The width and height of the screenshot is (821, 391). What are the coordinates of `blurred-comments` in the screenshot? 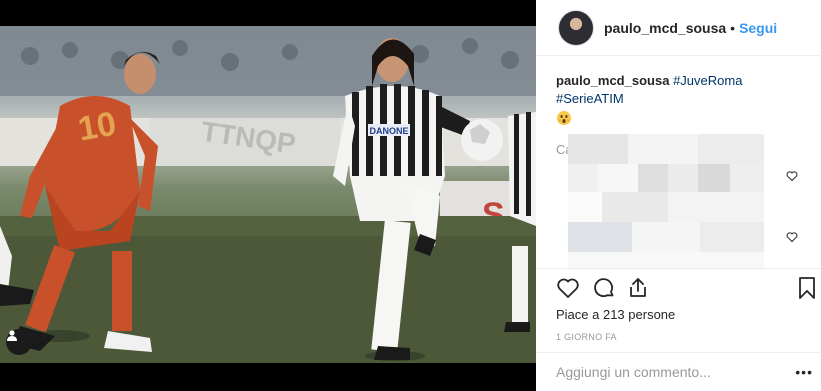 It's located at (666, 202).